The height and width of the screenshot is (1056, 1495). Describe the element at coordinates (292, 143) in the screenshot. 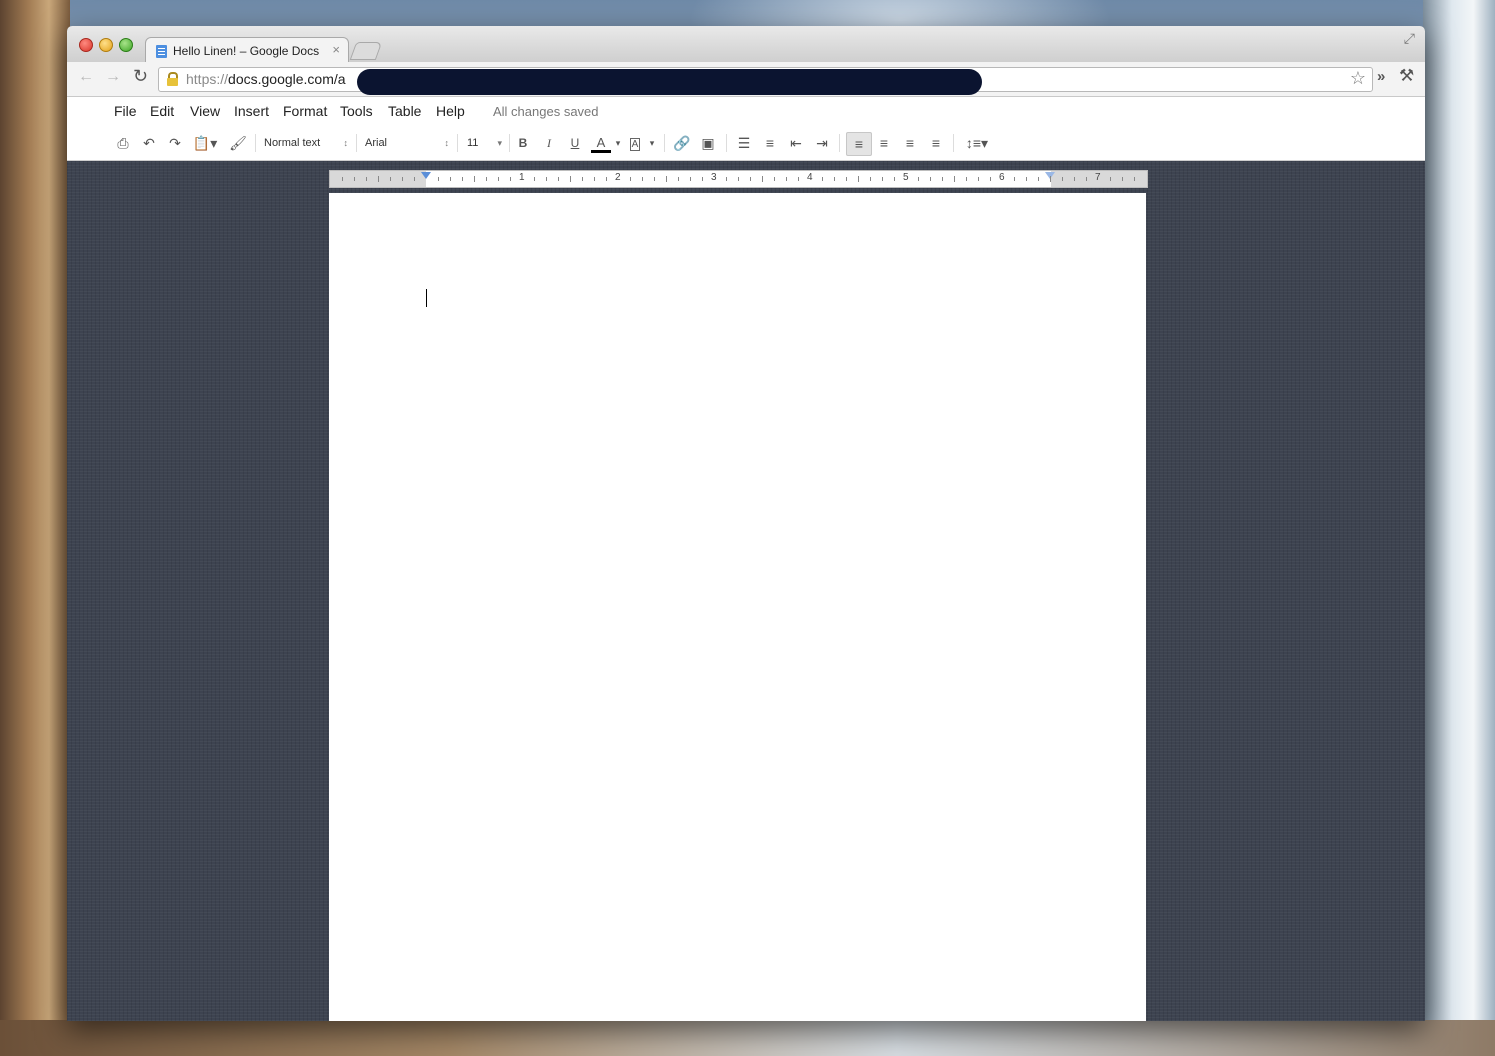

I see `paragraph-style-value: Normal text` at that location.